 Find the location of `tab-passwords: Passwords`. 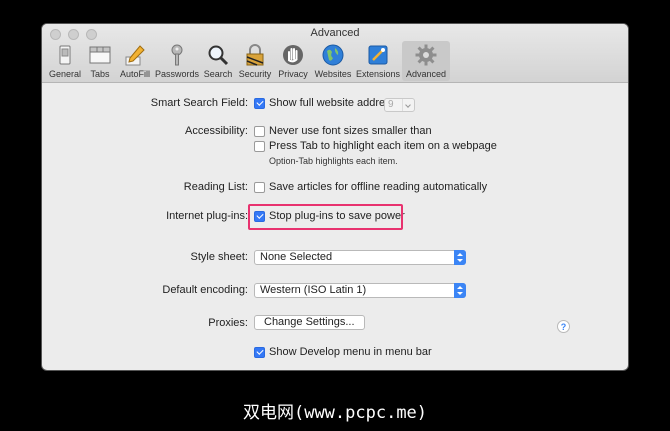

tab-passwords: Passwords is located at coordinates (177, 61).